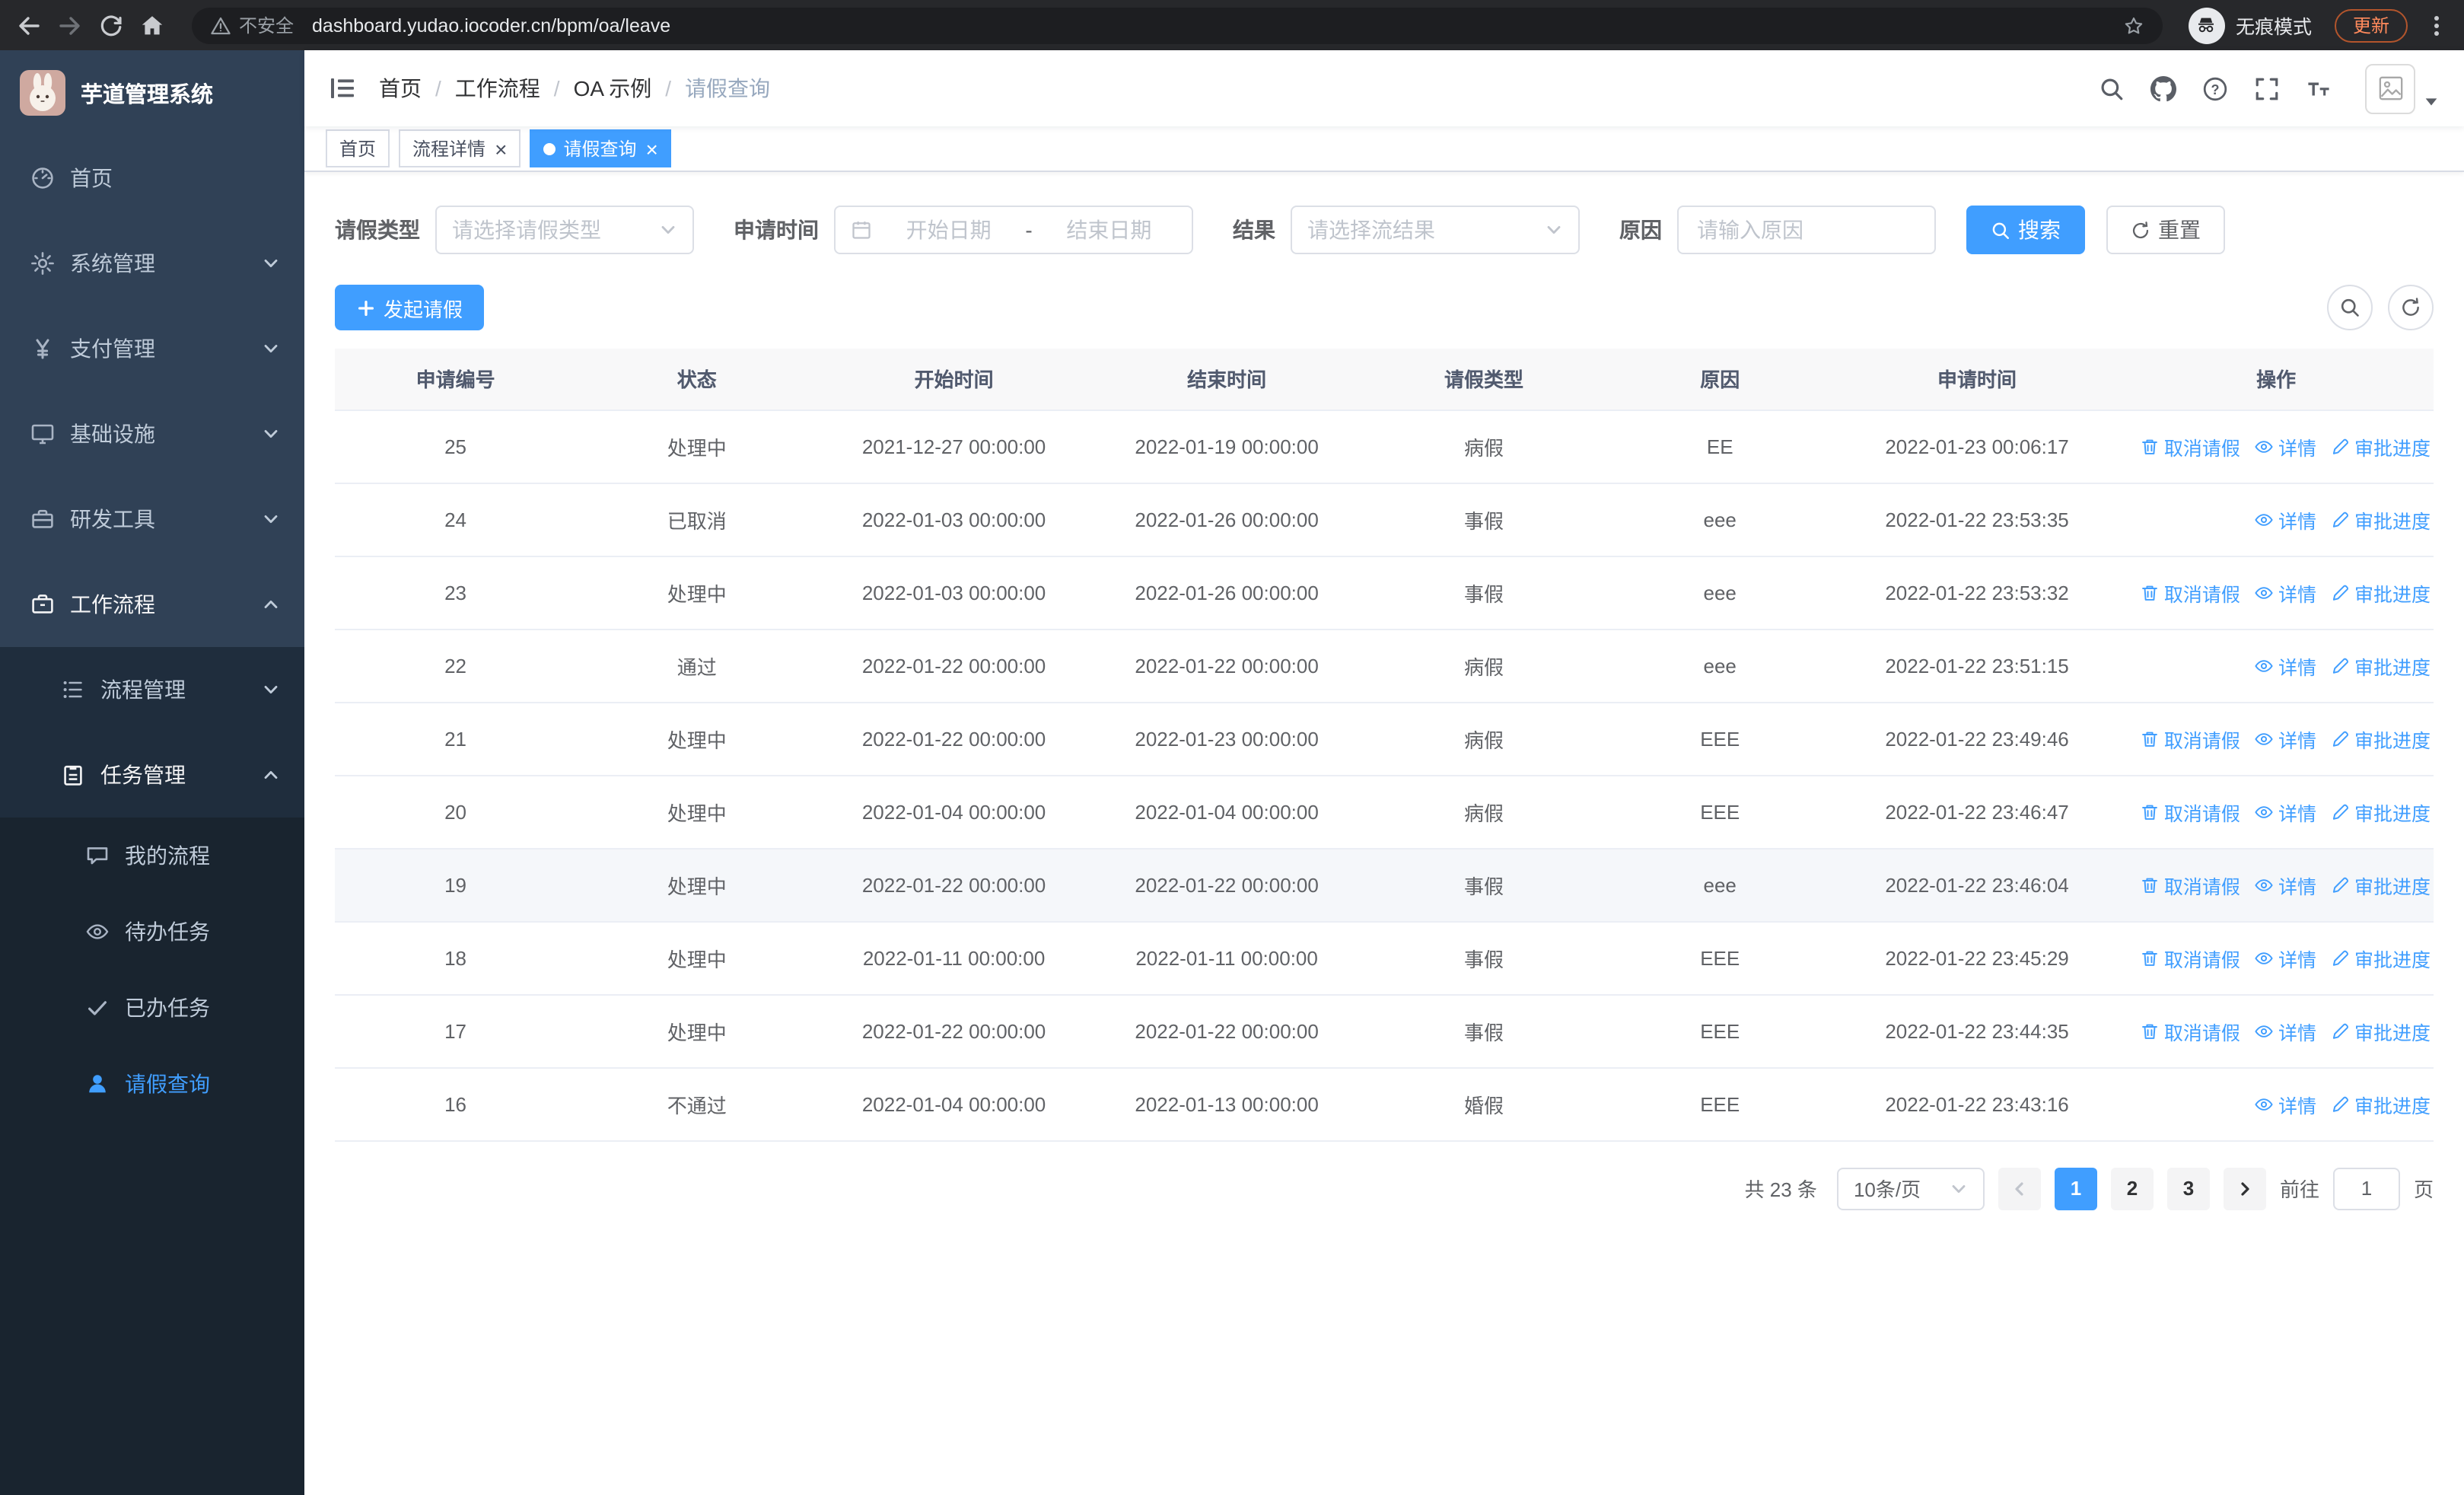  I want to click on apply-time-range-picker: 开始日期 - 结束日期, so click(1013, 230).